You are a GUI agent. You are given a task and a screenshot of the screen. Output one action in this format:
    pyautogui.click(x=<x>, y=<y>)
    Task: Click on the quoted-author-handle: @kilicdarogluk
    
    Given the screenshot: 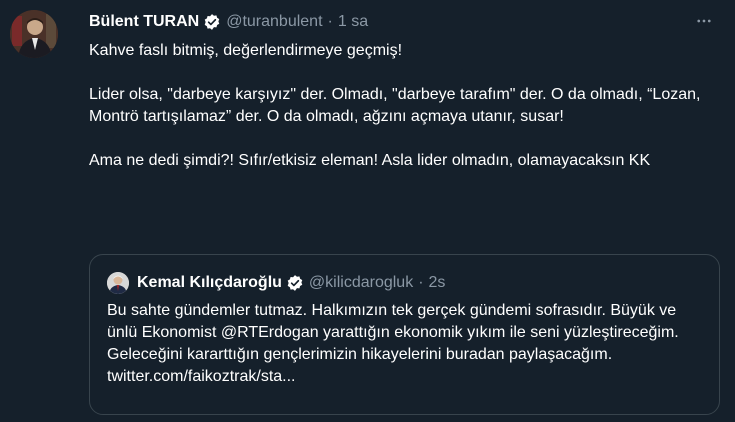 What is the action you would take?
    pyautogui.click(x=361, y=282)
    